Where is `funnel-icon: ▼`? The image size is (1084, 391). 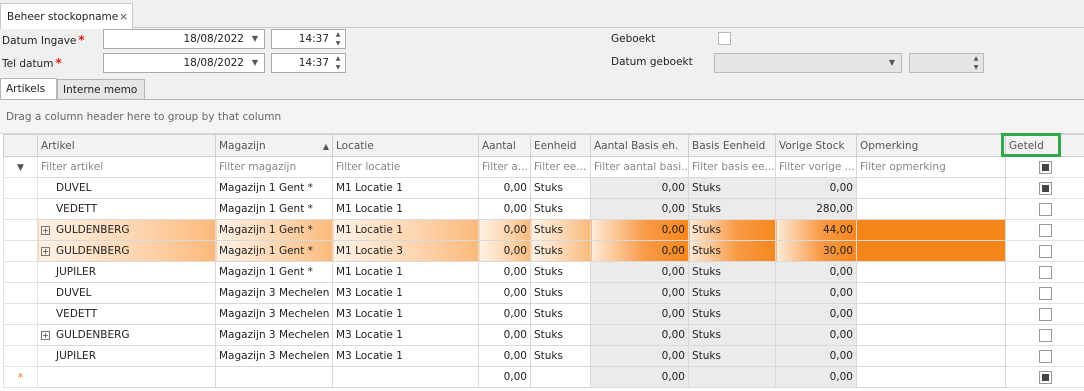
funnel-icon: ▼ is located at coordinates (20, 167).